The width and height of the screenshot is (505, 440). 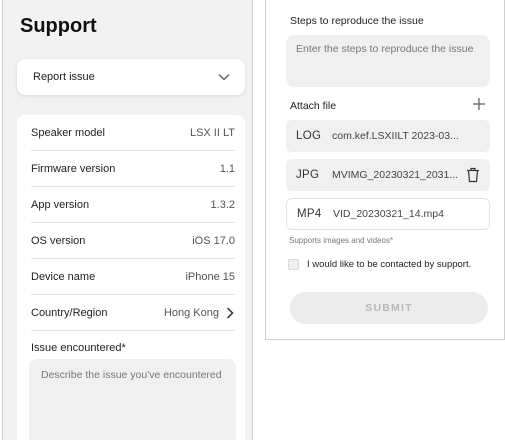 I want to click on attached-file-mp4: MP4 VID_20230321_14.mp4, so click(x=388, y=214).